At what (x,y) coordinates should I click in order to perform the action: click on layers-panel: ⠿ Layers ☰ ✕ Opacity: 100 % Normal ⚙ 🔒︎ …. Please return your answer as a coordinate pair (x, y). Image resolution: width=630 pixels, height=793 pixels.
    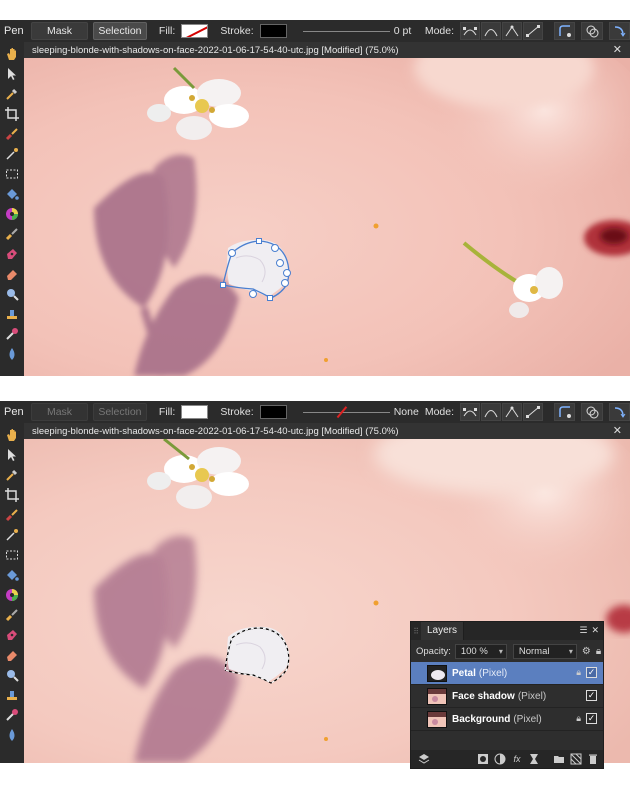
    Looking at the image, I should click on (507, 695).